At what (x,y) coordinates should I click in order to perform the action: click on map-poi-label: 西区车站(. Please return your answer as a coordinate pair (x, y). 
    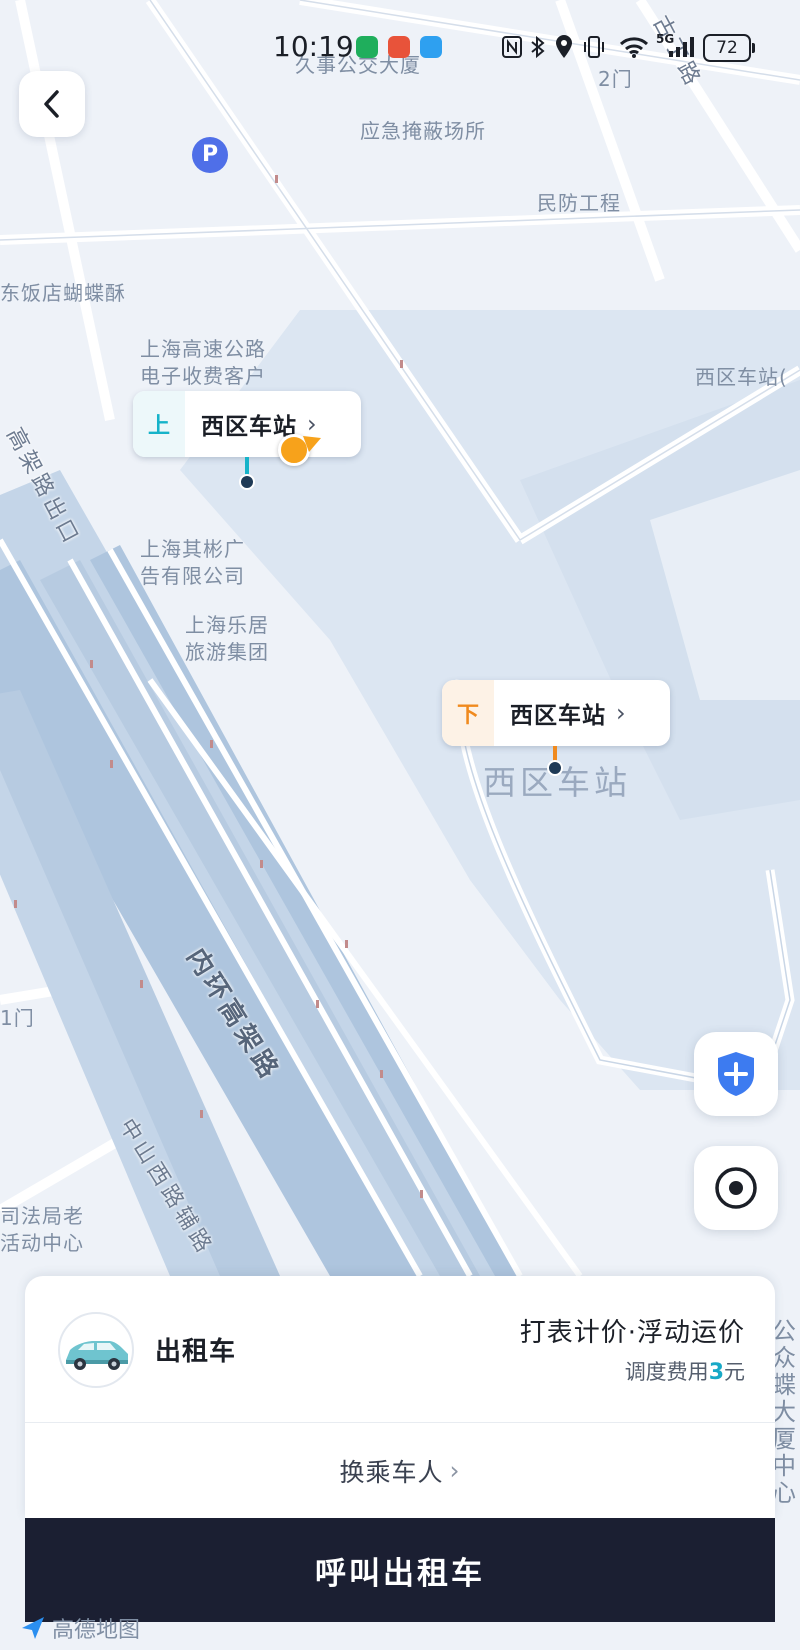
    Looking at the image, I should click on (741, 377).